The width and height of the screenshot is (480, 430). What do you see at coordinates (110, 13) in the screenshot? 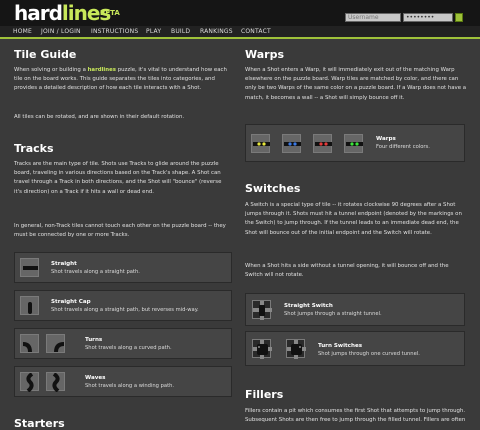
I see `beta-badge: BETA` at bounding box center [110, 13].